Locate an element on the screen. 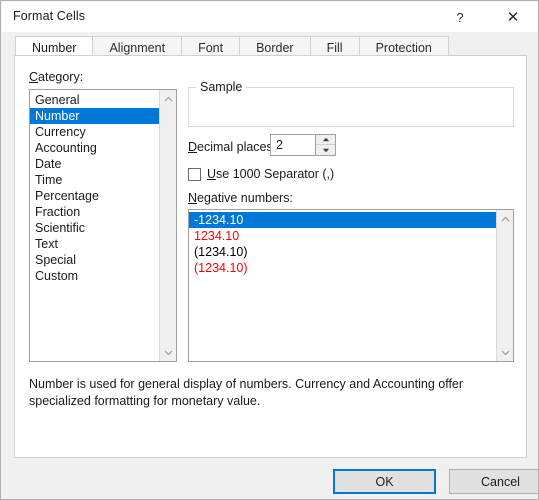 The image size is (539, 500). category-label: Category: is located at coordinates (56, 77).